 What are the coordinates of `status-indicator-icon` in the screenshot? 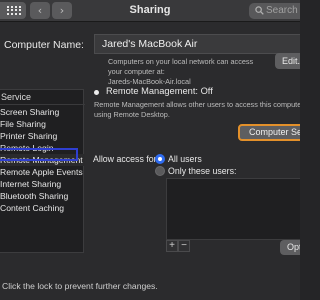 It's located at (96, 92).